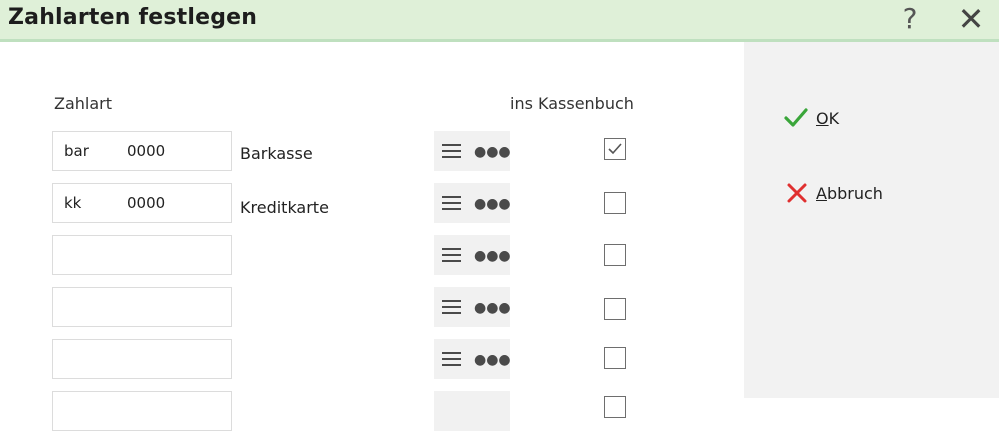 The width and height of the screenshot is (999, 431). Describe the element at coordinates (811, 118) in the screenshot. I see `ok-button: OK` at that location.